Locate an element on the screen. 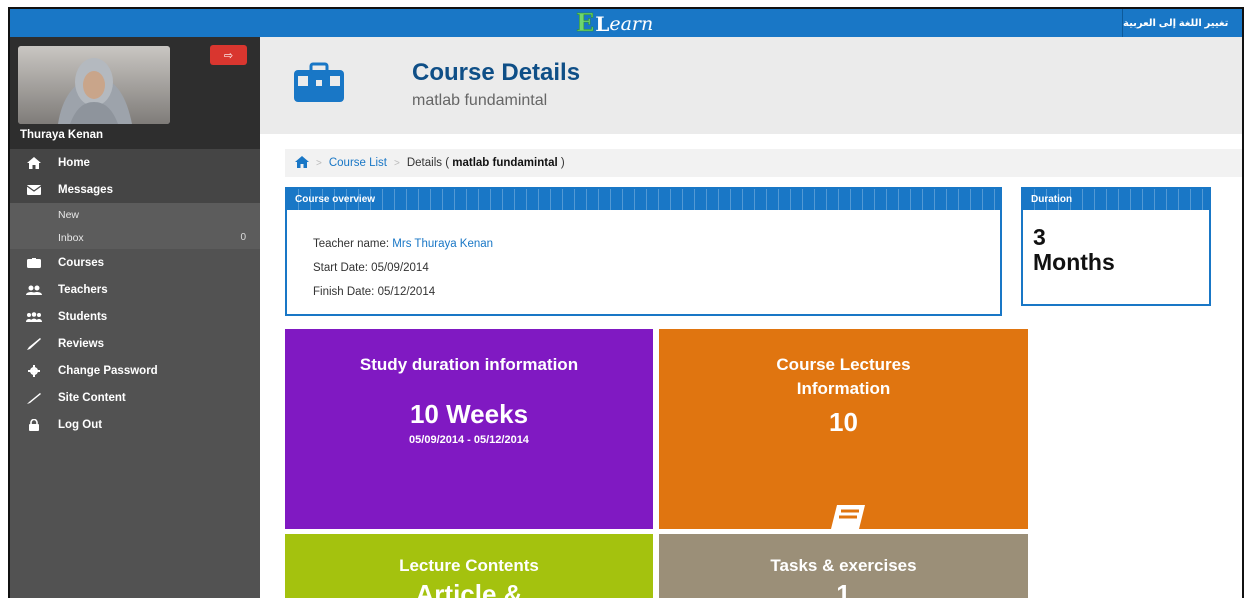 The image size is (1256, 598). sidebar-item-messages: Messages is located at coordinates (135, 189).